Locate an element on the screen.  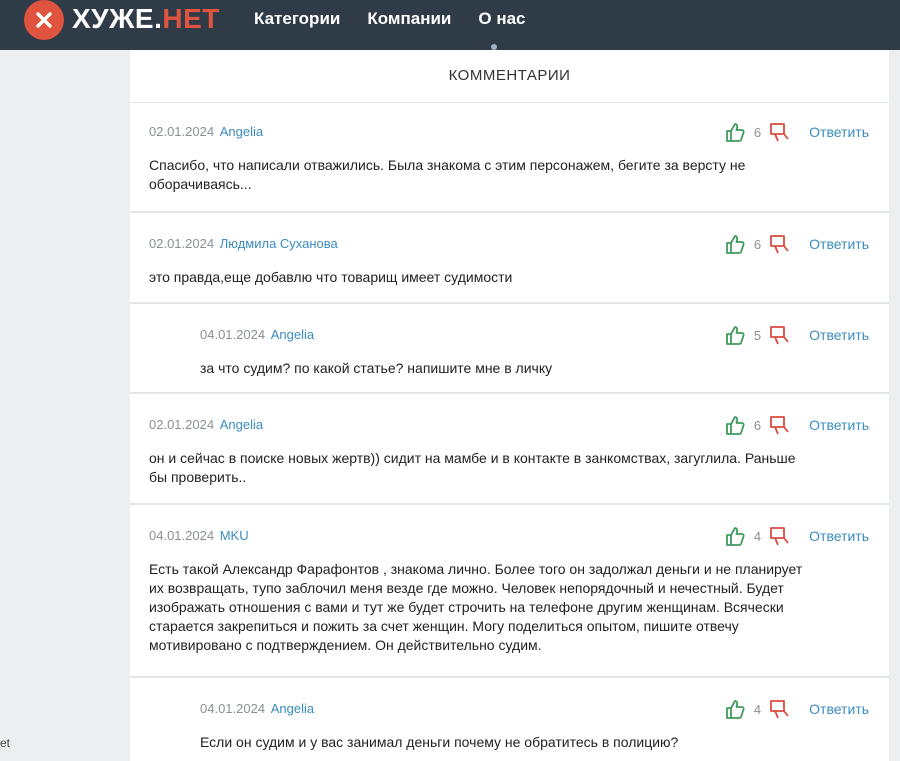
close-x-icon is located at coordinates (44, 20).